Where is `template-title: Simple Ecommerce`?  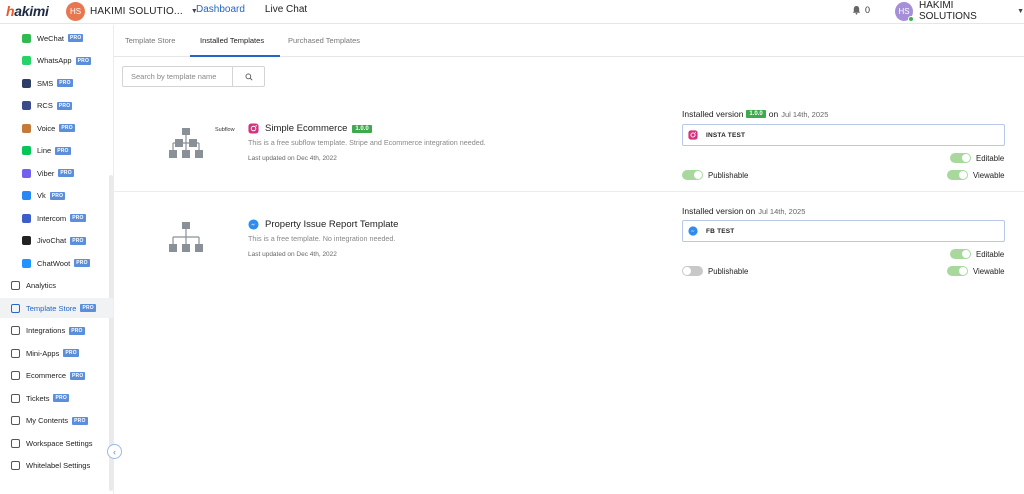 template-title: Simple Ecommerce is located at coordinates (306, 128).